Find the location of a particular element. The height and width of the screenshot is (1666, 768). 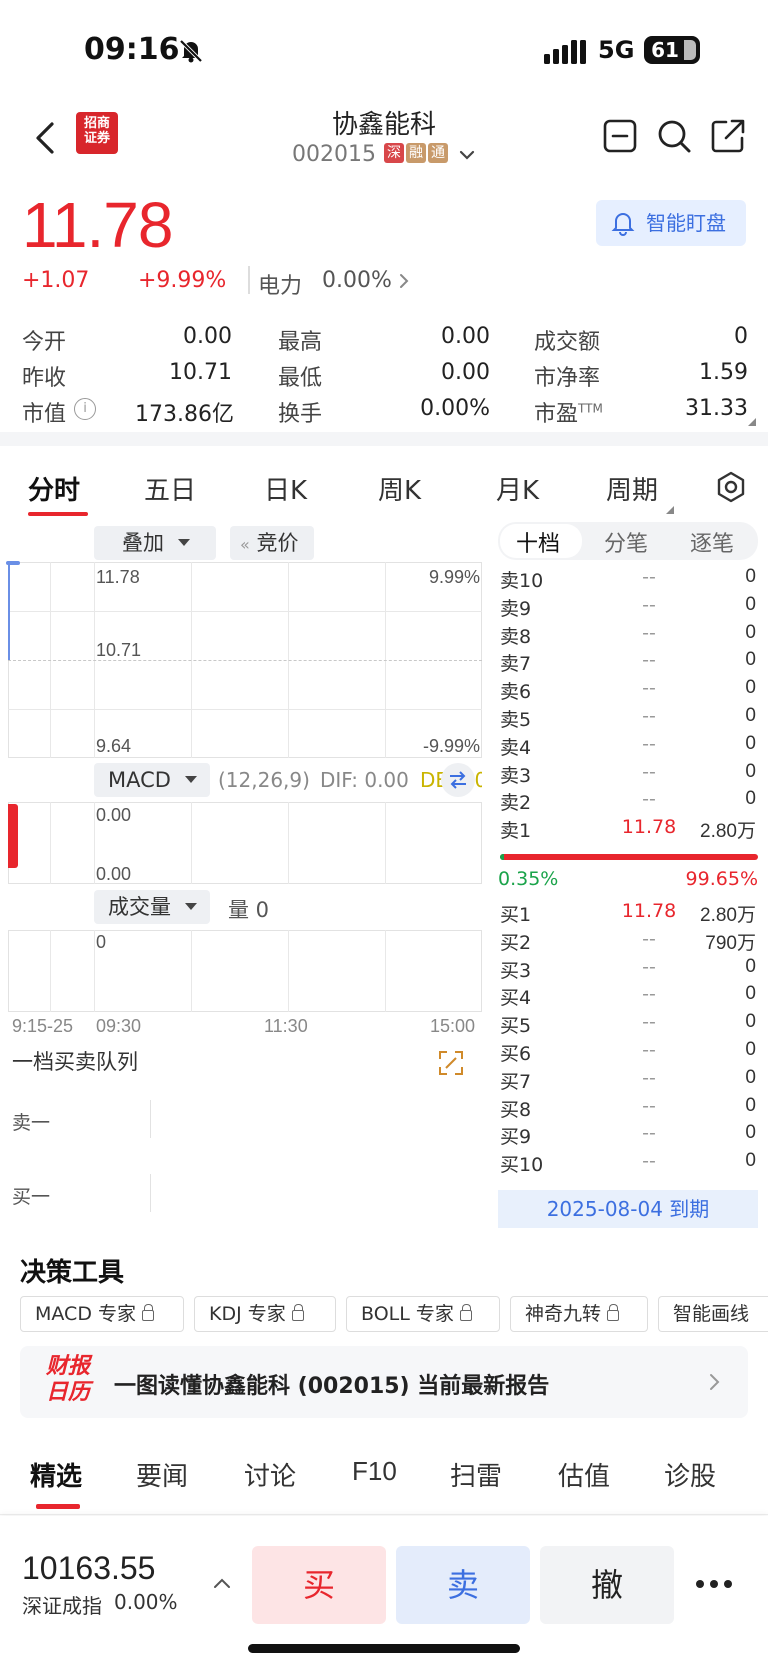

macd-dropdown: MACD is located at coordinates (152, 780).